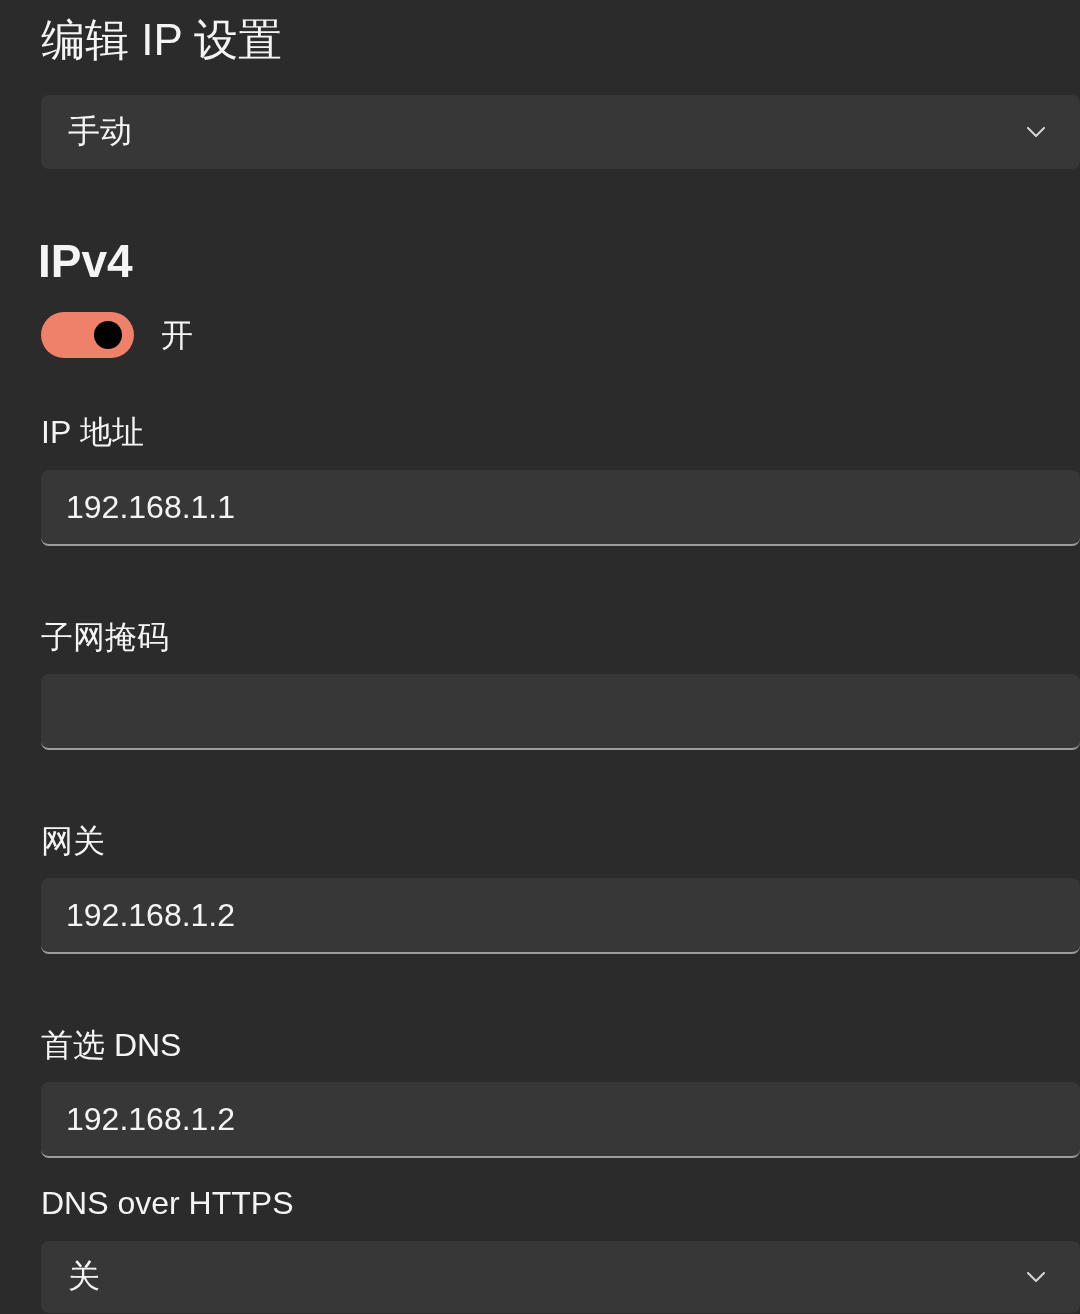 The width and height of the screenshot is (1080, 1314). What do you see at coordinates (105, 637) in the screenshot?
I see `field-label: 子网掩码` at bounding box center [105, 637].